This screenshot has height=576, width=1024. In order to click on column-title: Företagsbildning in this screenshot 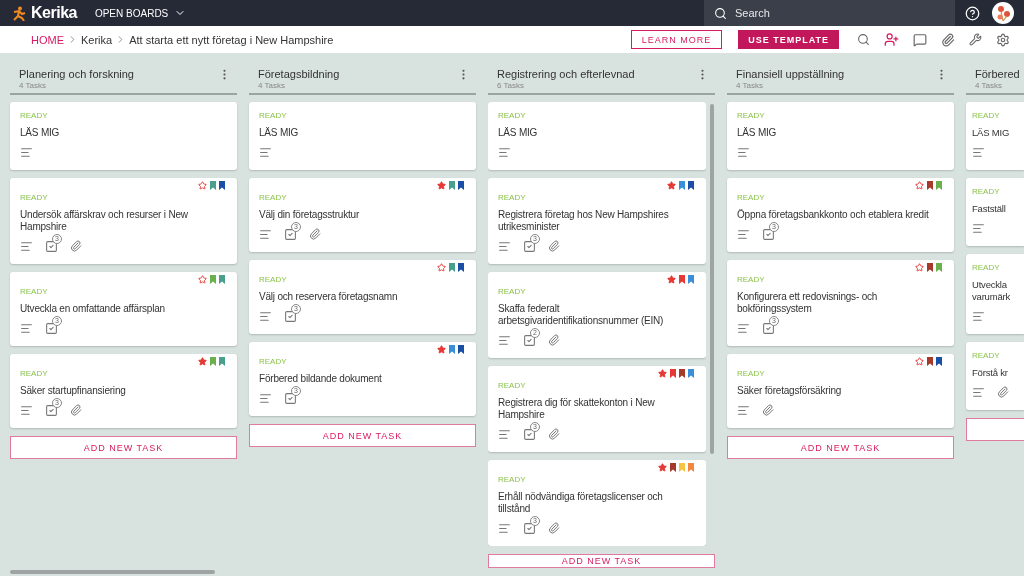, I will do `click(299, 74)`.